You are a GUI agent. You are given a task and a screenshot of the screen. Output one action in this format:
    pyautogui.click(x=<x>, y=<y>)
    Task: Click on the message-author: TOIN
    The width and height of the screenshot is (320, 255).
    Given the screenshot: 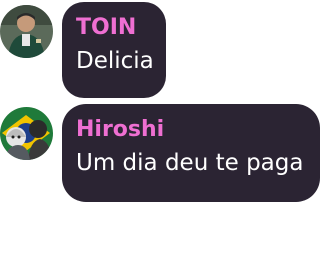 What is the action you would take?
    pyautogui.click(x=114, y=28)
    